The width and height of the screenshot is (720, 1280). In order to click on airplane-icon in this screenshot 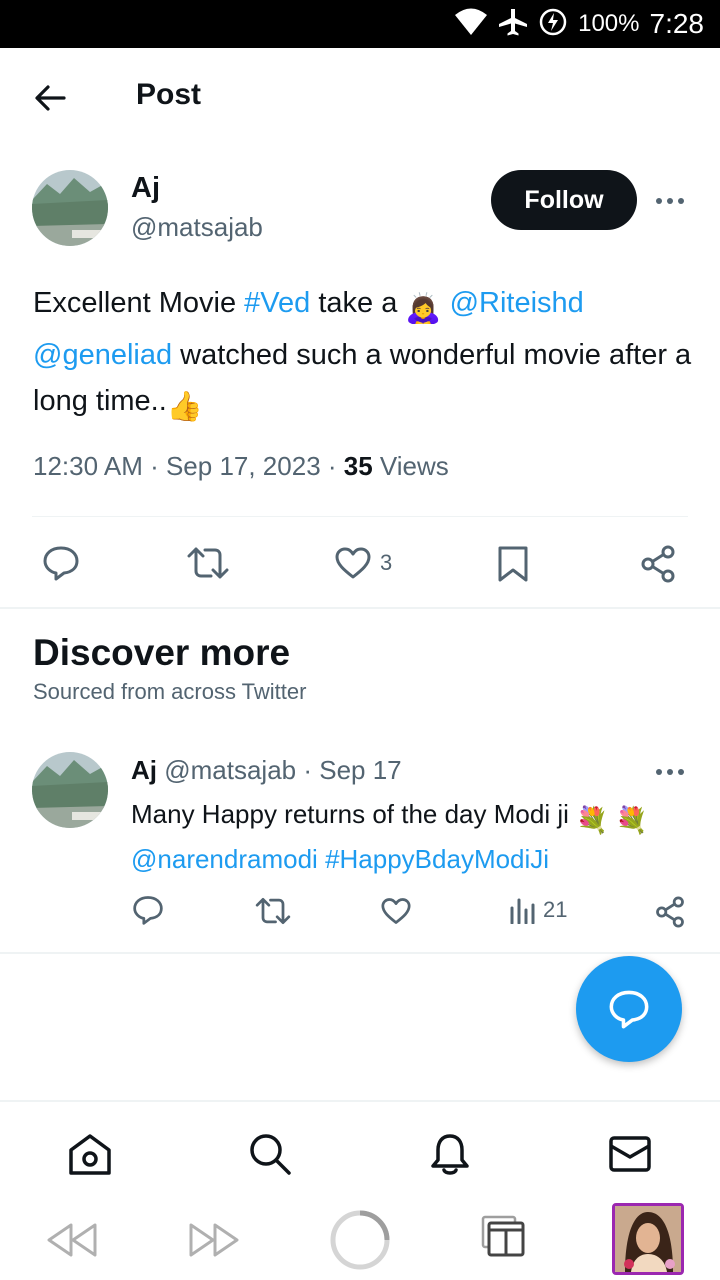, I will do `click(513, 24)`.